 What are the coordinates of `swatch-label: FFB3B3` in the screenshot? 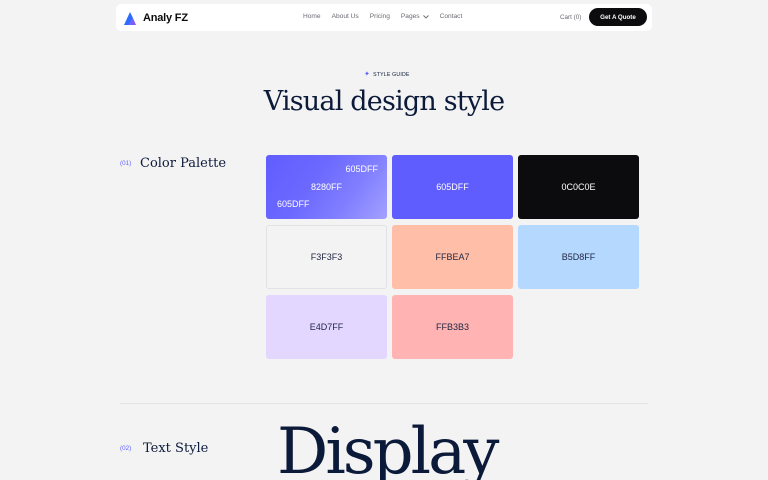 It's located at (452, 327).